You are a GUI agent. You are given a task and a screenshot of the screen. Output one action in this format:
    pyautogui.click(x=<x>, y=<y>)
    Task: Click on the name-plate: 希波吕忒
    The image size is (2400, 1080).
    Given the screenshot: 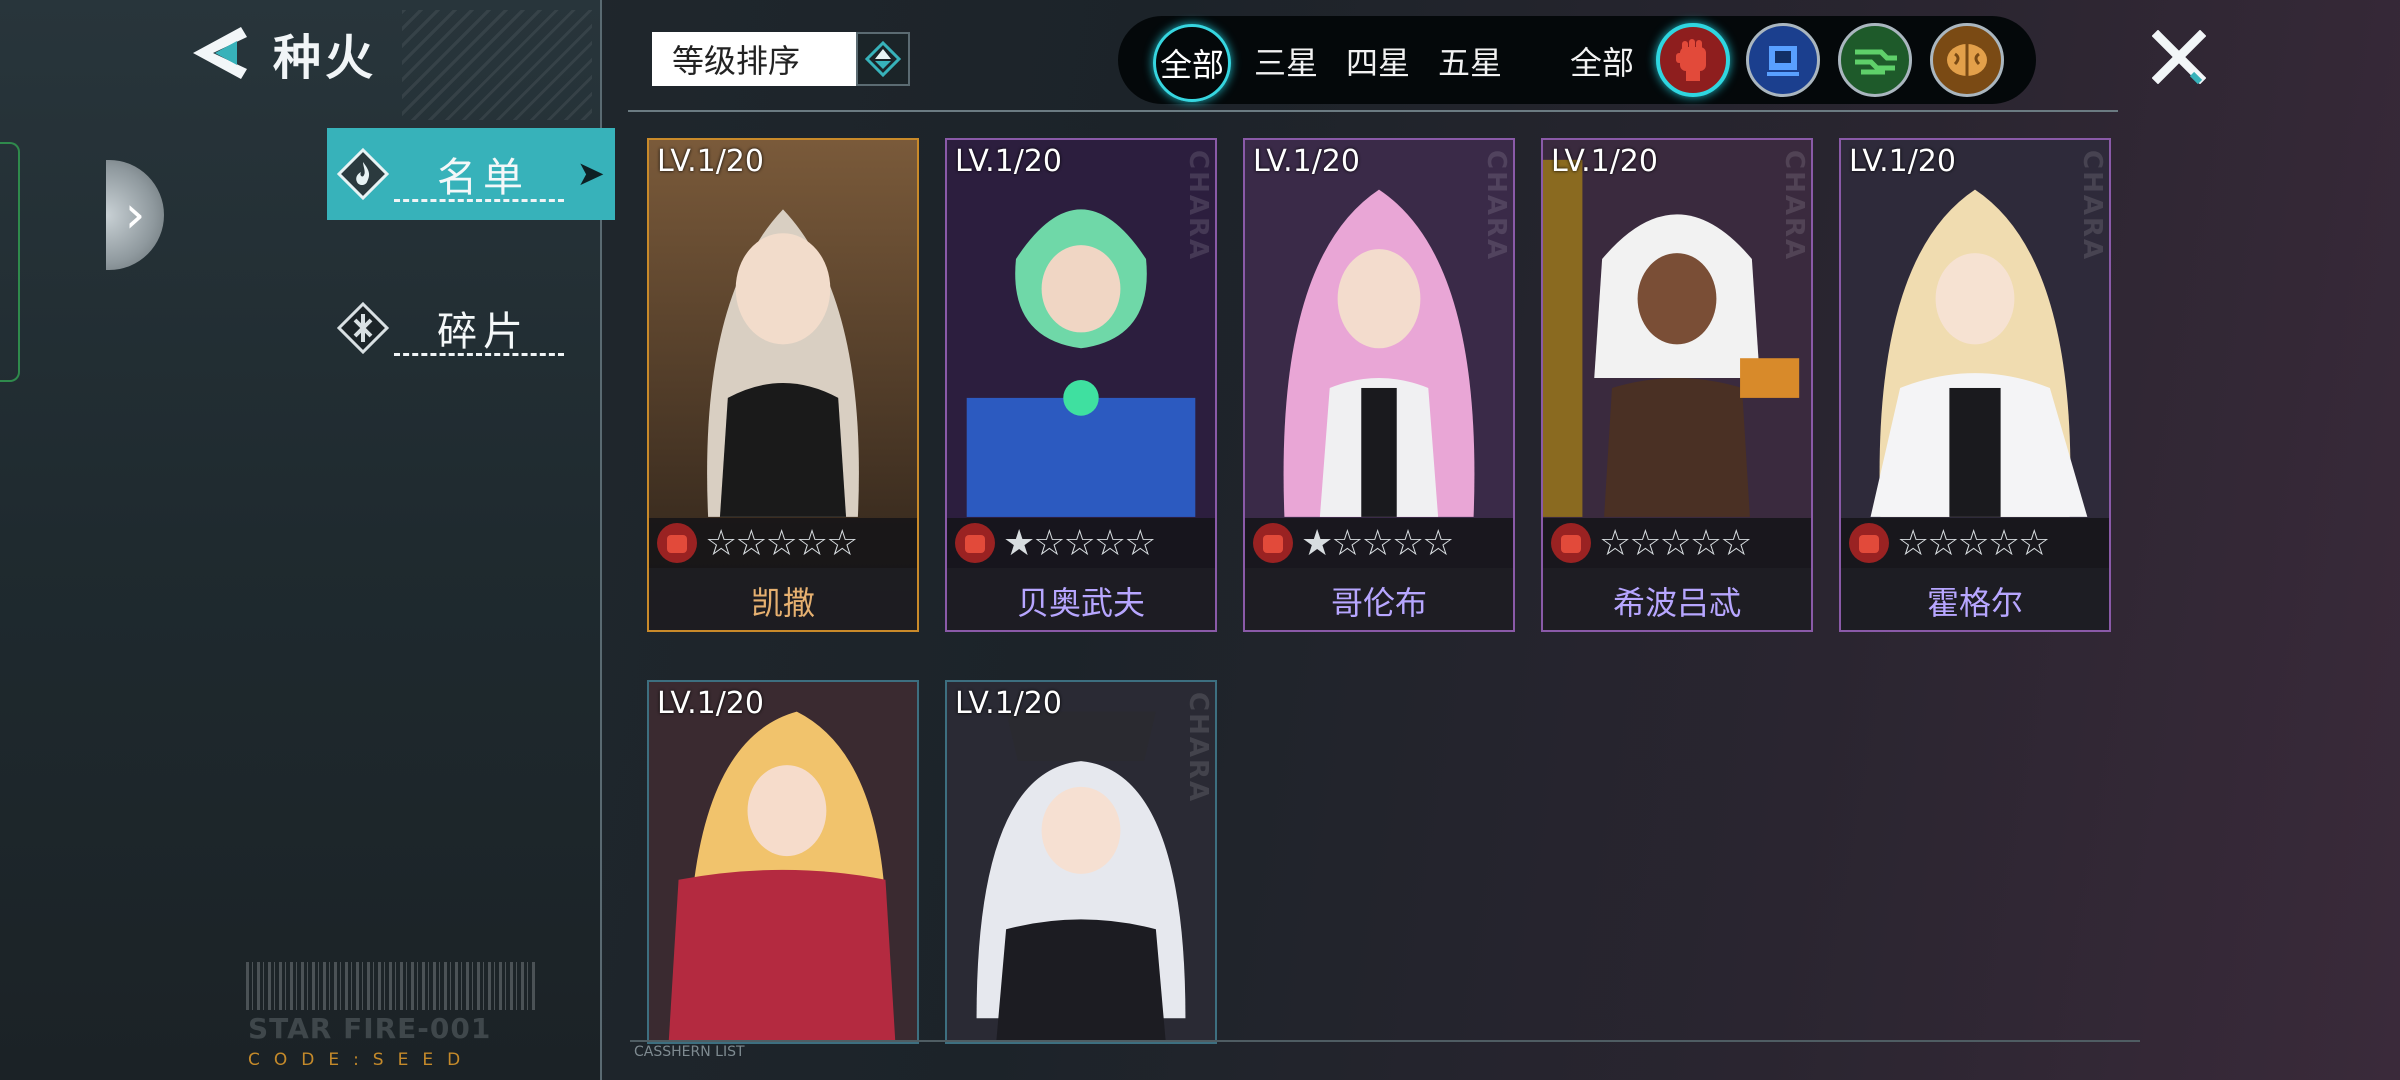 What is the action you would take?
    pyautogui.click(x=1677, y=599)
    